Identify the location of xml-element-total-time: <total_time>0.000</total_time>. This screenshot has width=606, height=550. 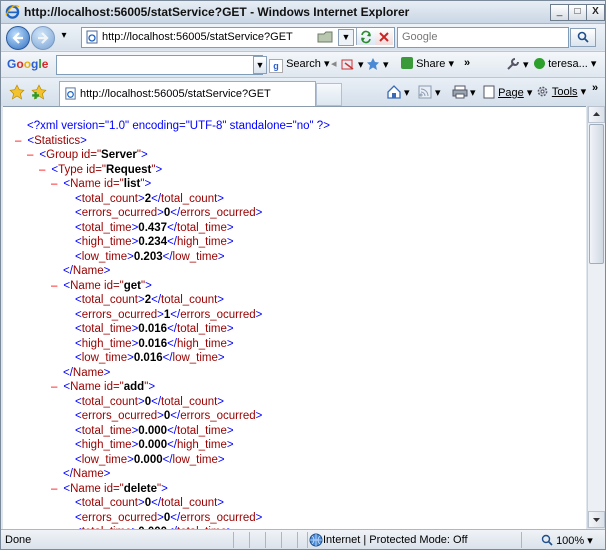
(154, 431).